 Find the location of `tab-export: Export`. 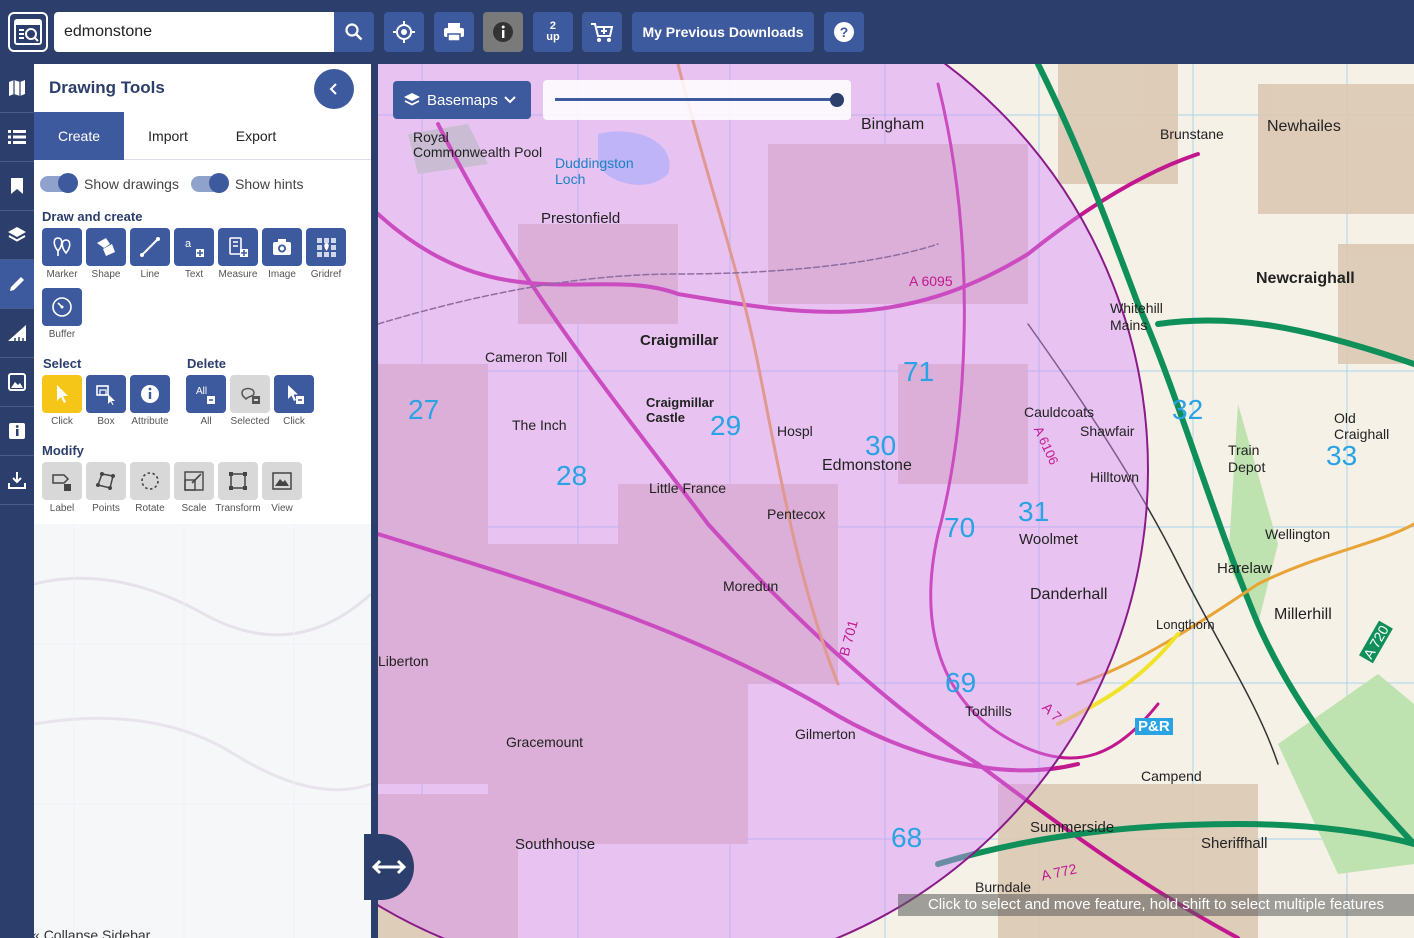

tab-export: Export is located at coordinates (256, 136).